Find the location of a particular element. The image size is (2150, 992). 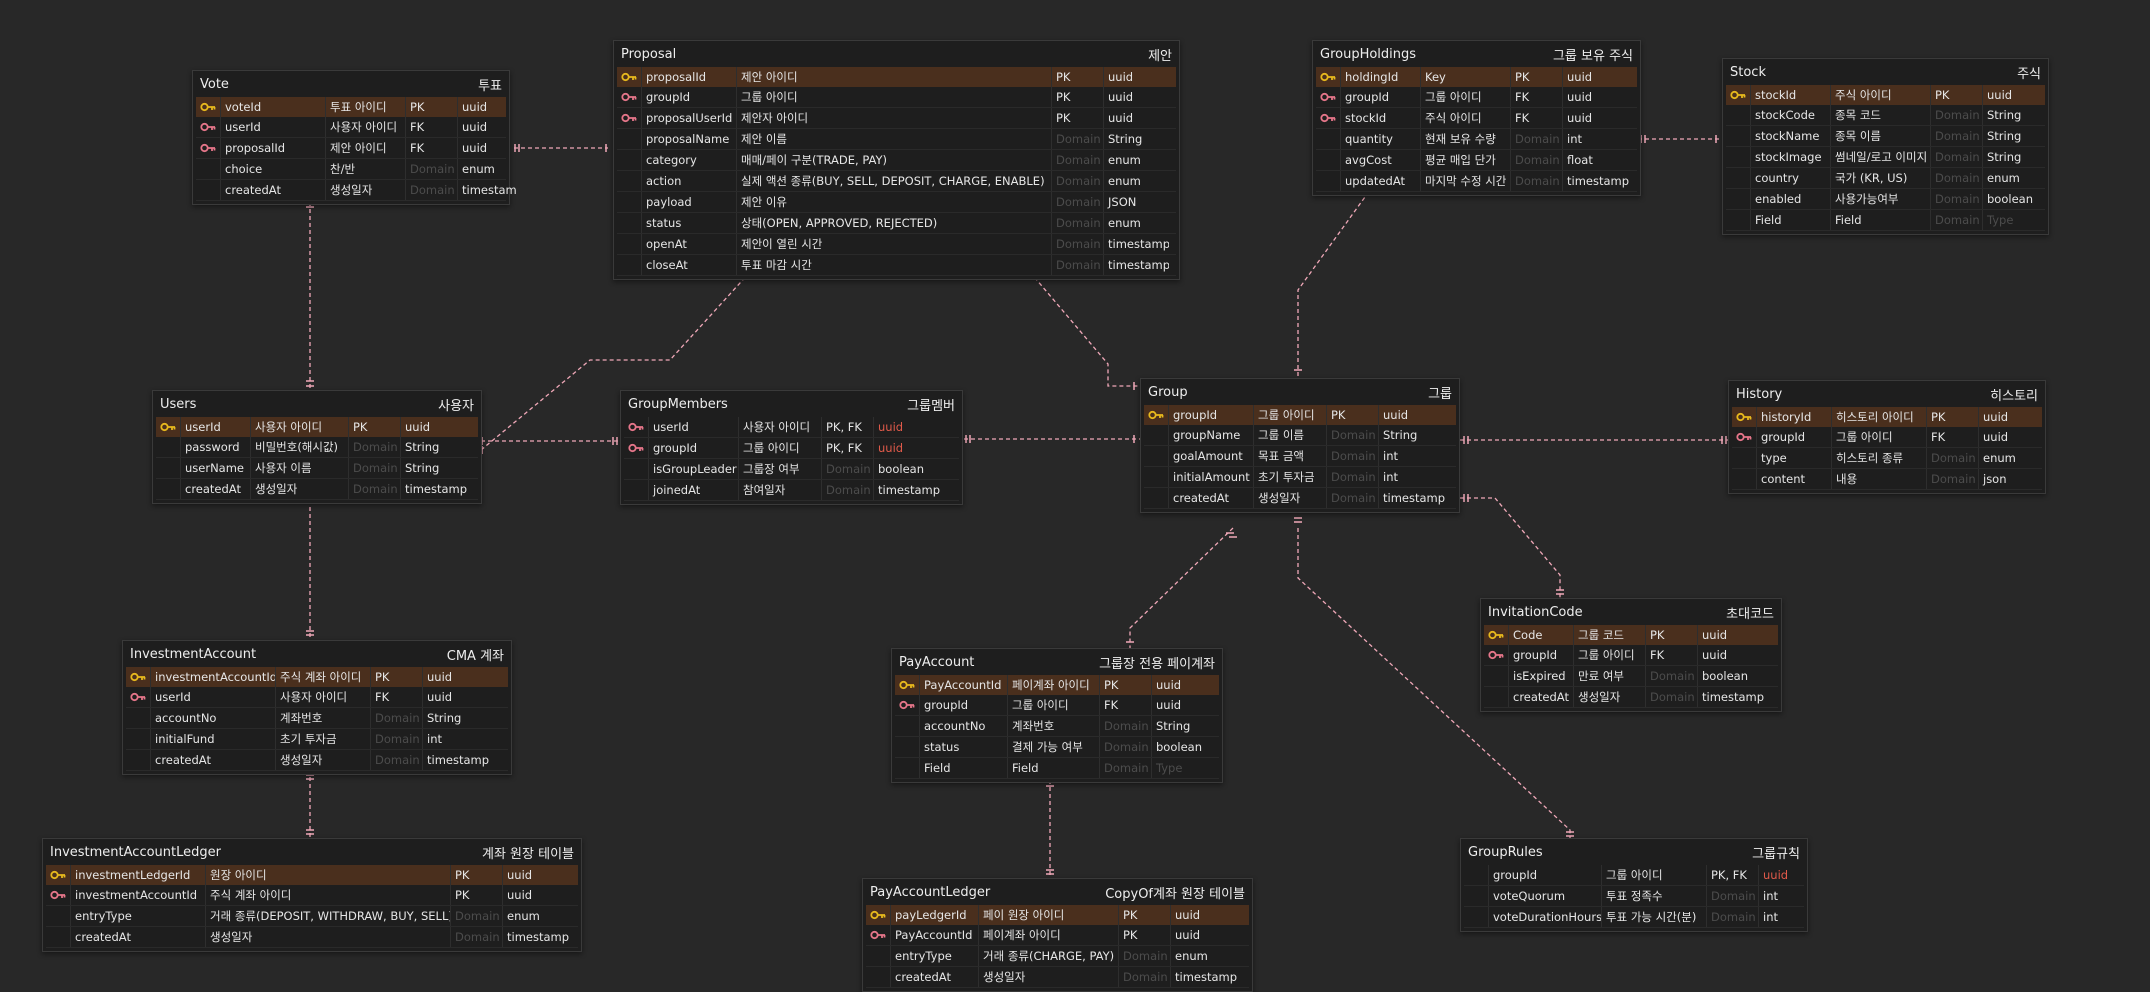

field-row: stockId 주식 아이디 PK uuid is located at coordinates (1885, 95).